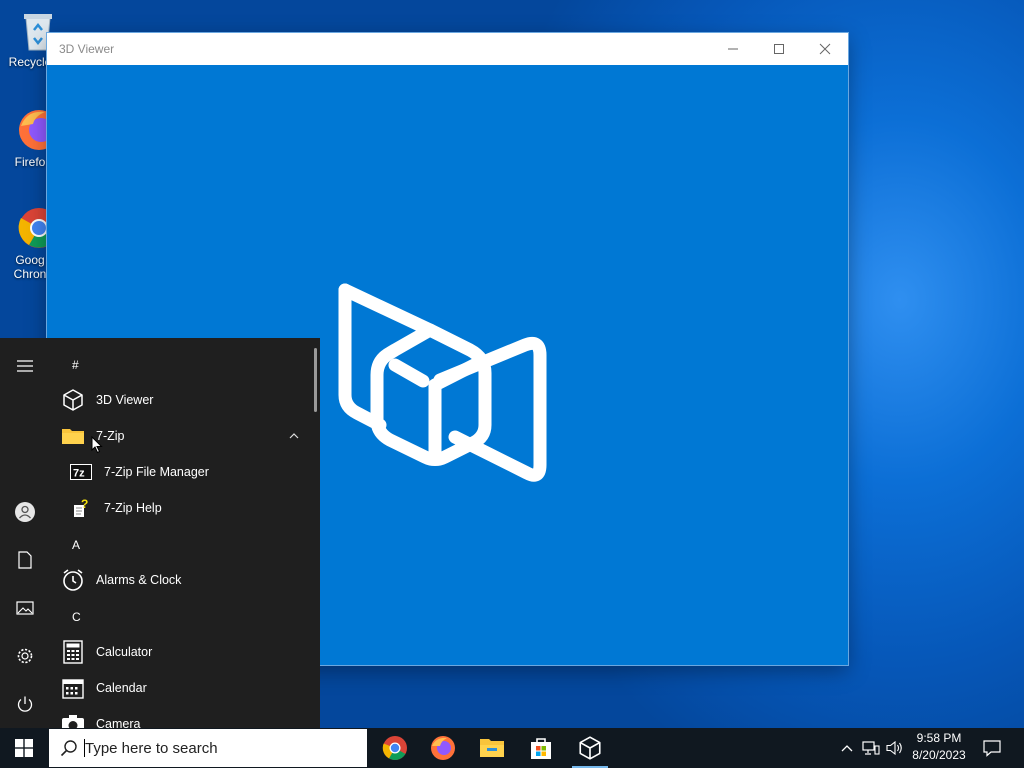 The image size is (1024, 768). I want to click on network-icon, so click(871, 748).